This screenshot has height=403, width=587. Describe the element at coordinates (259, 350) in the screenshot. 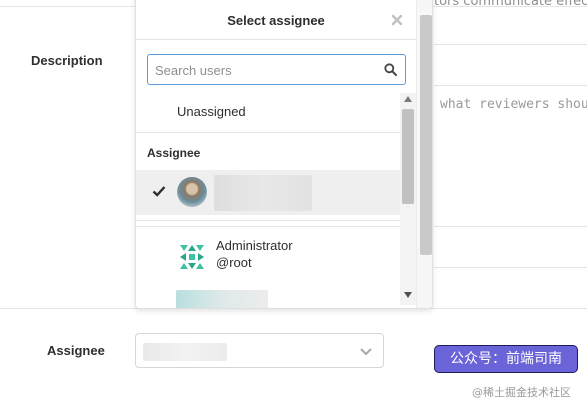

I see `assignee-select` at that location.